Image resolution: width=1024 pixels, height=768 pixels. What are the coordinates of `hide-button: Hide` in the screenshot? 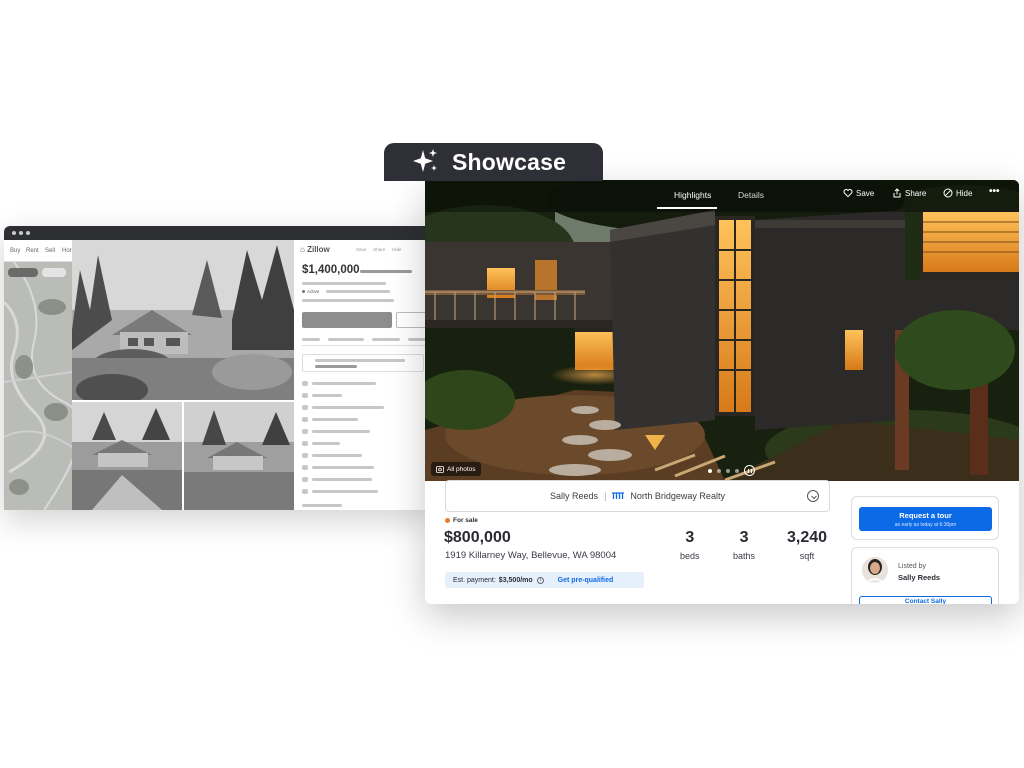 It's located at (957, 193).